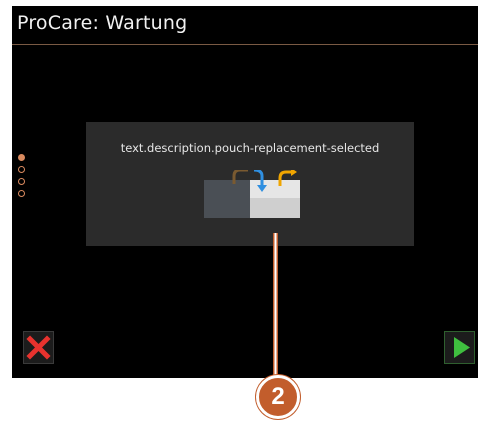  I want to click on pouch-replacement-icon, so click(252, 197).